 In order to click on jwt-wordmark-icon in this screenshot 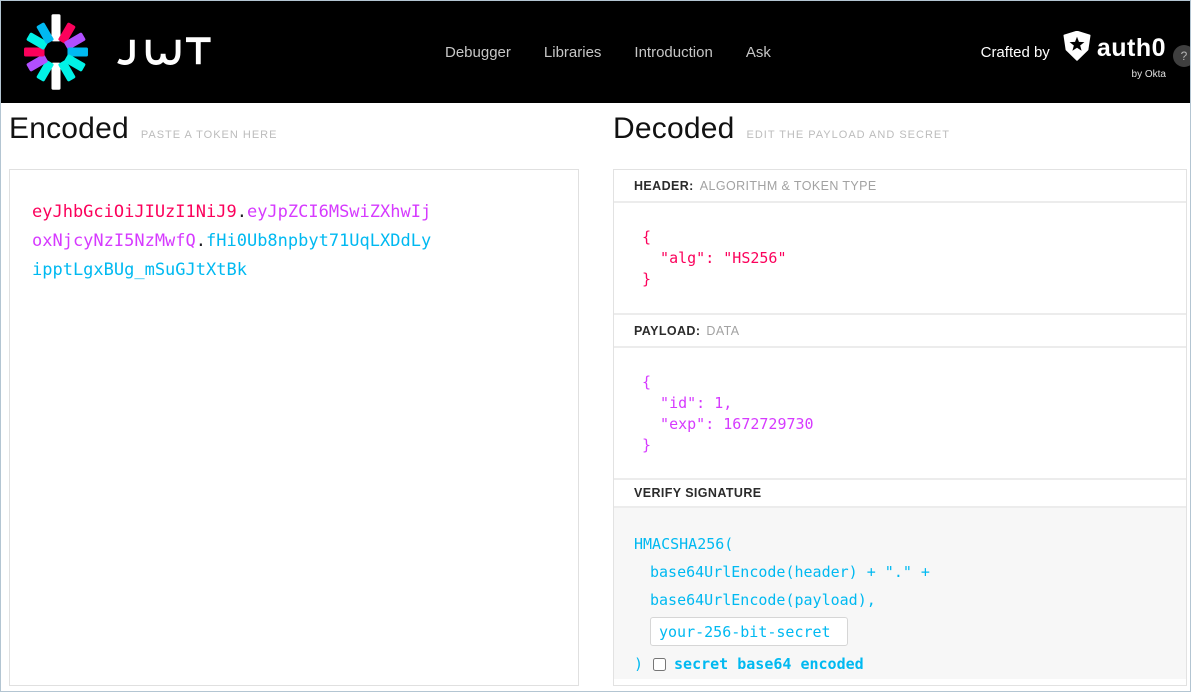, I will do `click(164, 52)`.